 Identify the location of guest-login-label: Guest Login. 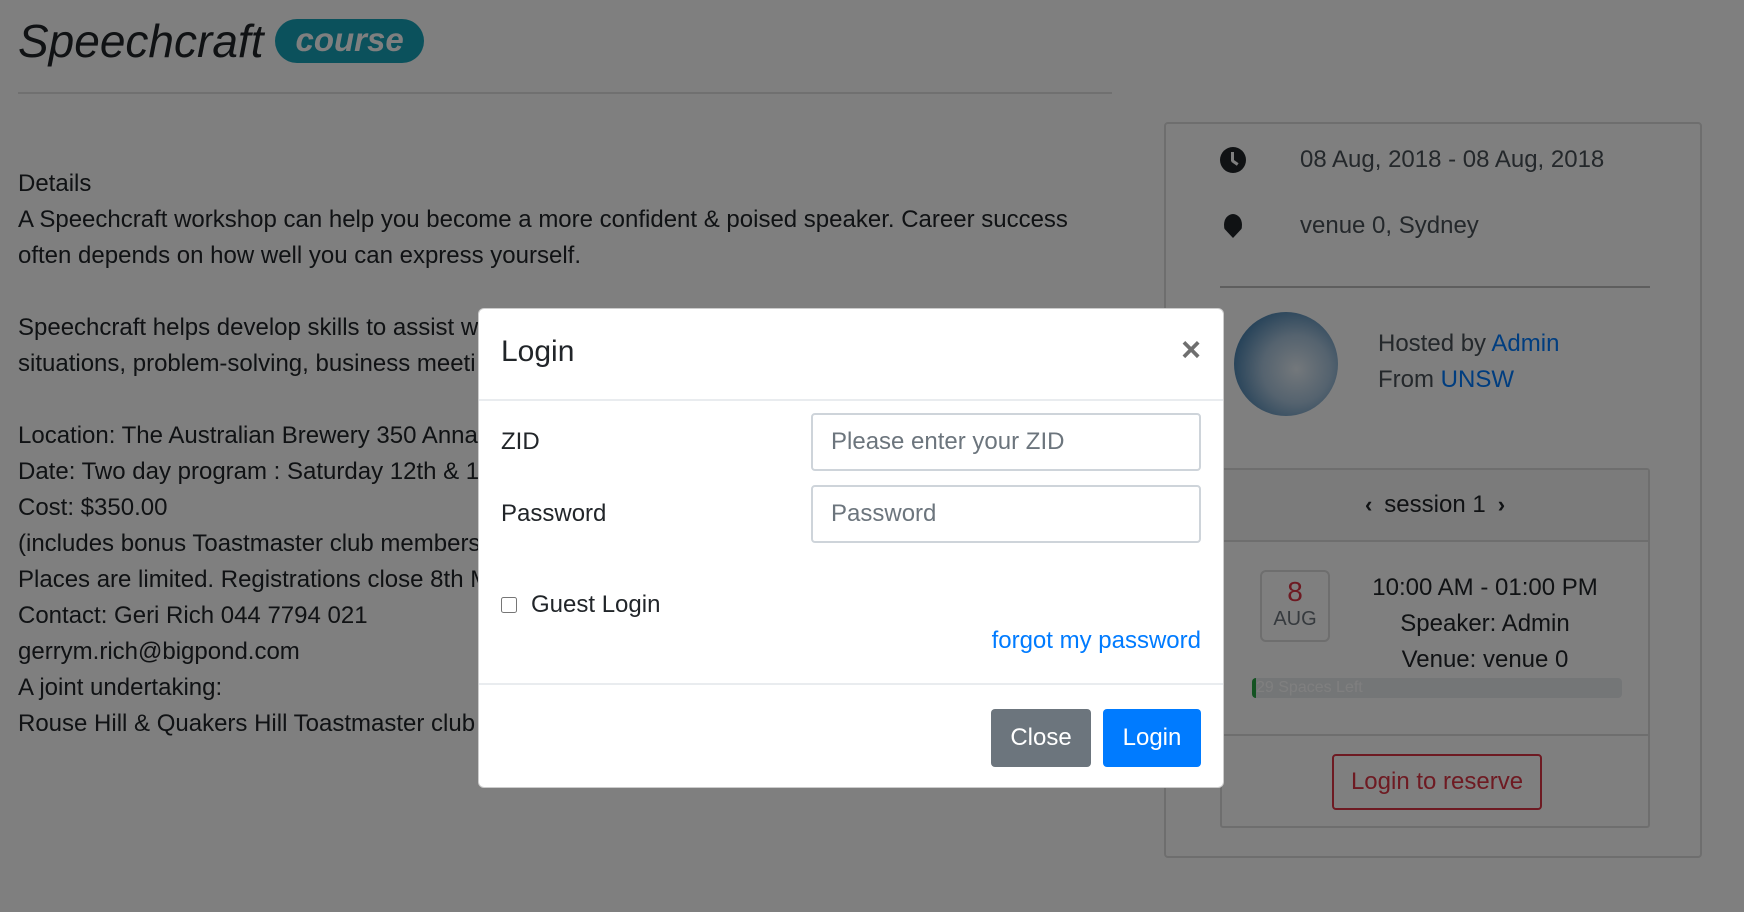
(596, 604).